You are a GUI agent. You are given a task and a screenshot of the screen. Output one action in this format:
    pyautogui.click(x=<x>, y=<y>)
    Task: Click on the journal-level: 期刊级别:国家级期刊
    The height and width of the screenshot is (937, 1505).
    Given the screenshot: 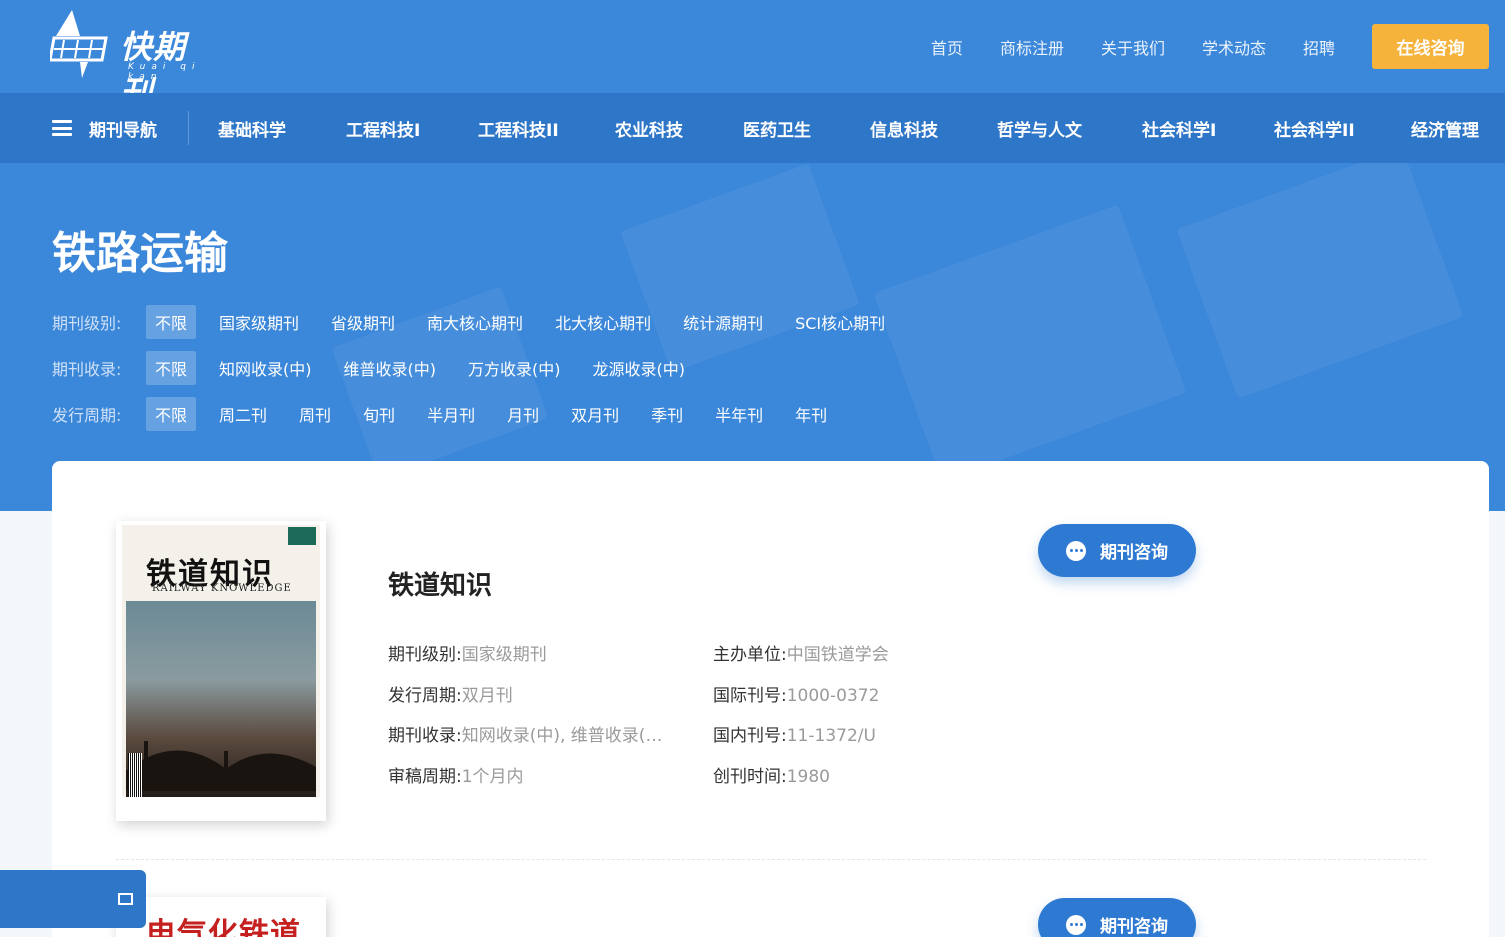 What is the action you would take?
    pyautogui.click(x=467, y=652)
    